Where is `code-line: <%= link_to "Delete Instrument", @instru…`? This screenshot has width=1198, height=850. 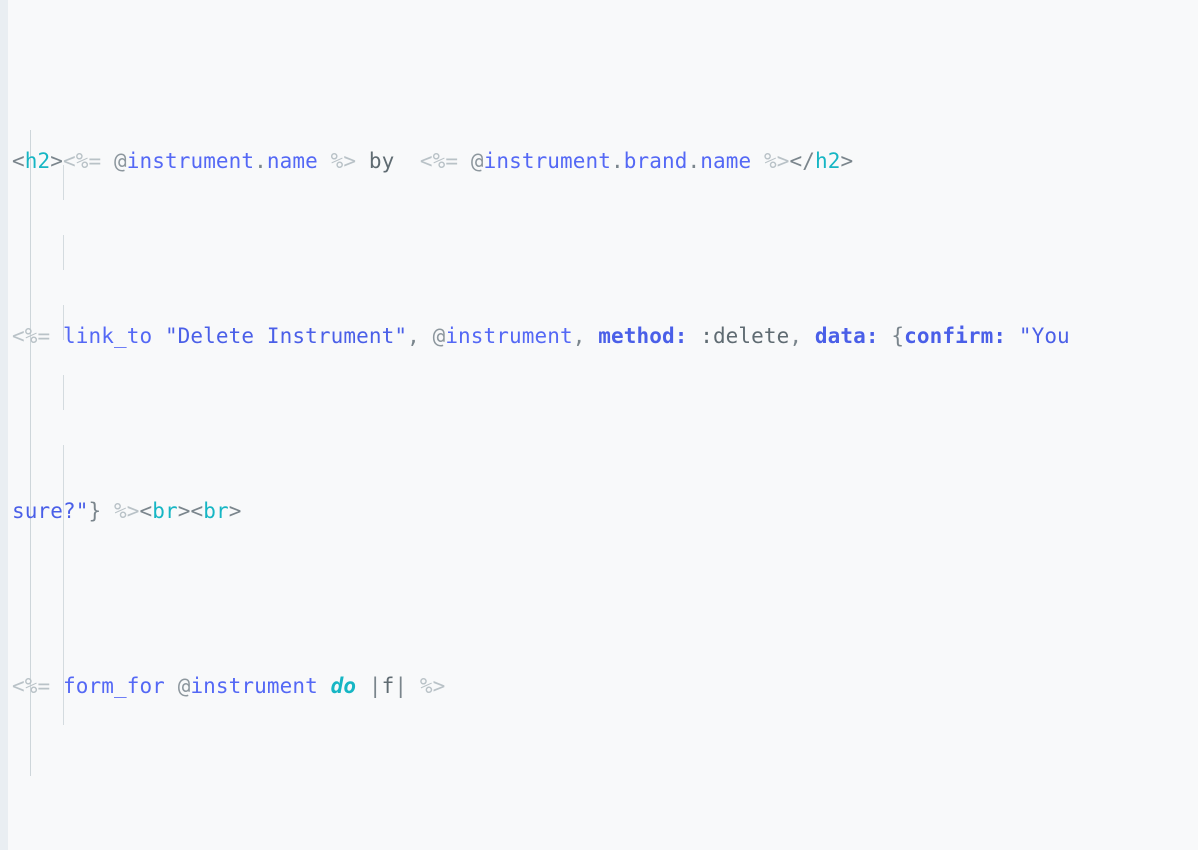
code-line: <%= link_to "Delete Instrument", @instru… is located at coordinates (603, 336).